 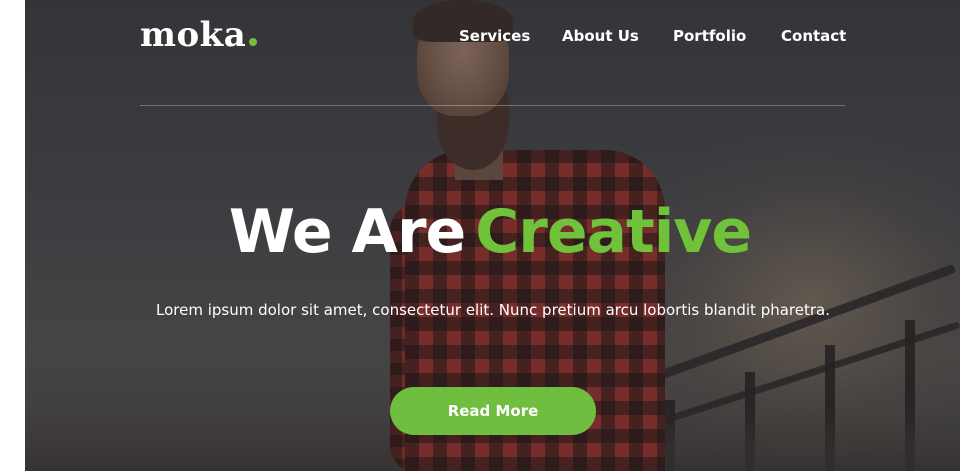 What do you see at coordinates (600, 36) in the screenshot?
I see `nav-link-about-us: About Us` at bounding box center [600, 36].